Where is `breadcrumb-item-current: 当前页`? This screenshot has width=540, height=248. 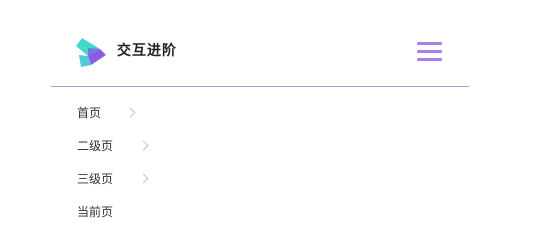 breadcrumb-item-current: 当前页 is located at coordinates (95, 212).